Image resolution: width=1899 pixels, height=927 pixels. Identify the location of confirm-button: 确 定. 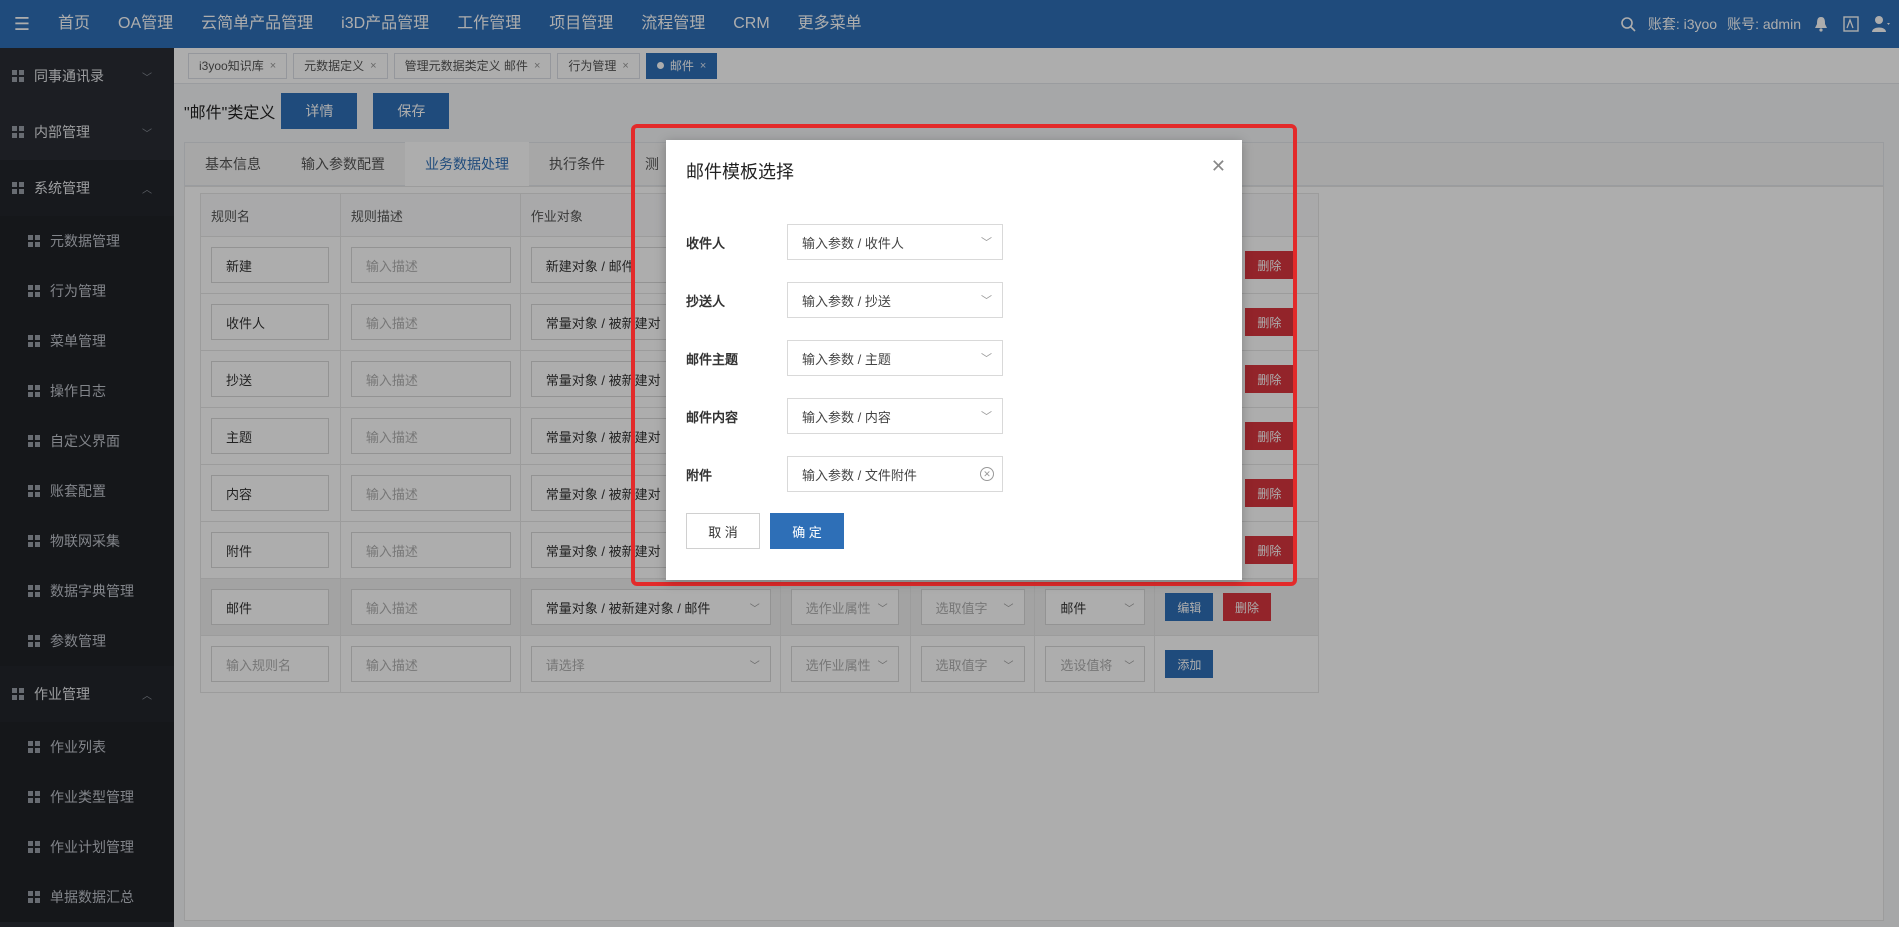
(807, 531).